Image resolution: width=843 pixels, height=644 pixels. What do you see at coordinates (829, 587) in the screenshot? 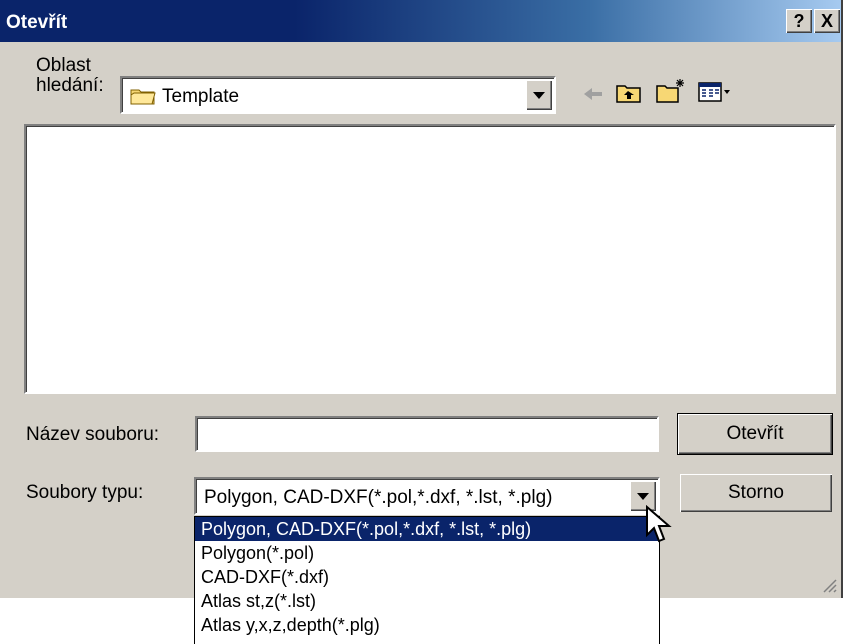
I see `resize-grip-icon` at bounding box center [829, 587].